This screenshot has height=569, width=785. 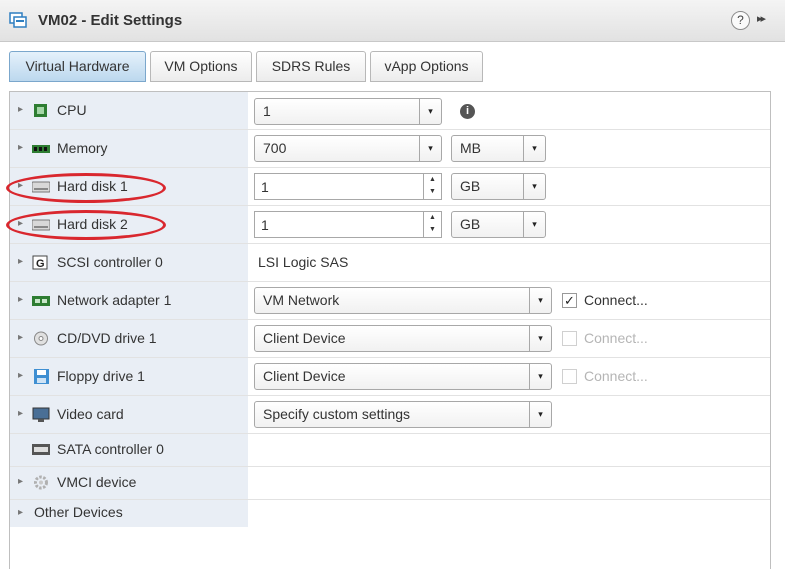 What do you see at coordinates (201, 66) in the screenshot?
I see `tab-vm-options: VM Options` at bounding box center [201, 66].